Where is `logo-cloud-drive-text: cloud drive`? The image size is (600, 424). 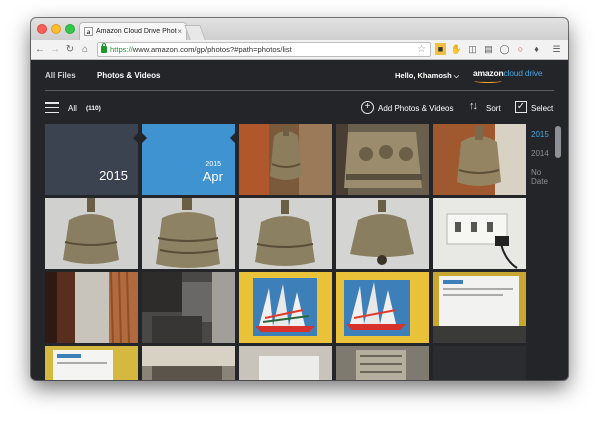 logo-cloud-drive-text: cloud drive is located at coordinates (523, 73).